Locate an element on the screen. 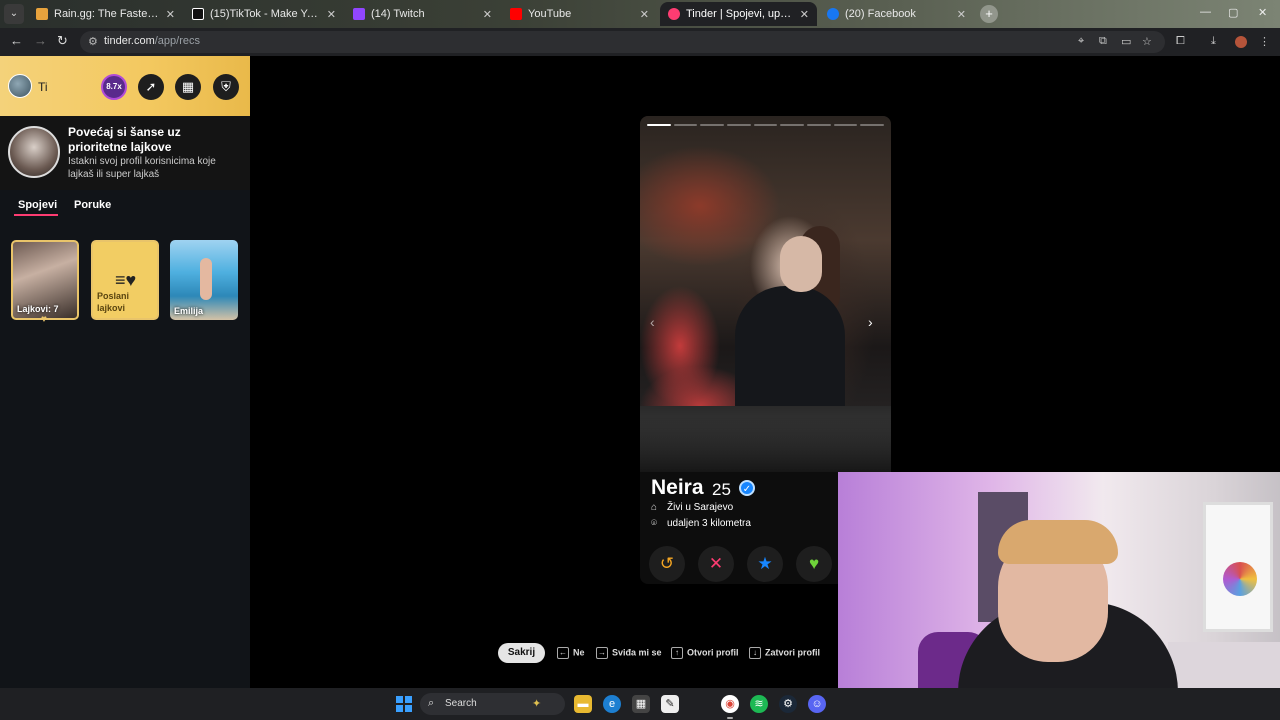  search-label: Search is located at coordinates (461, 703).